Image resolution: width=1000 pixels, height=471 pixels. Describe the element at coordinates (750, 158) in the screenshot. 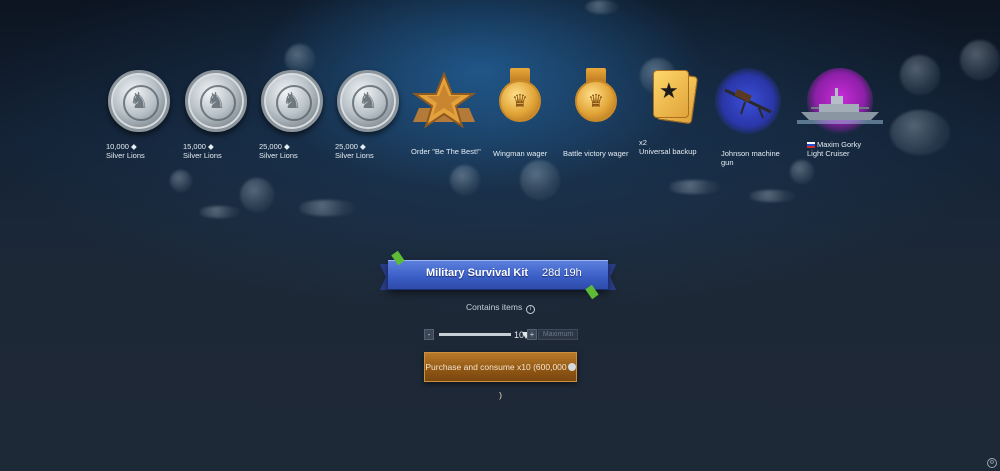

I see `reward-label: Johnson machine gun` at that location.